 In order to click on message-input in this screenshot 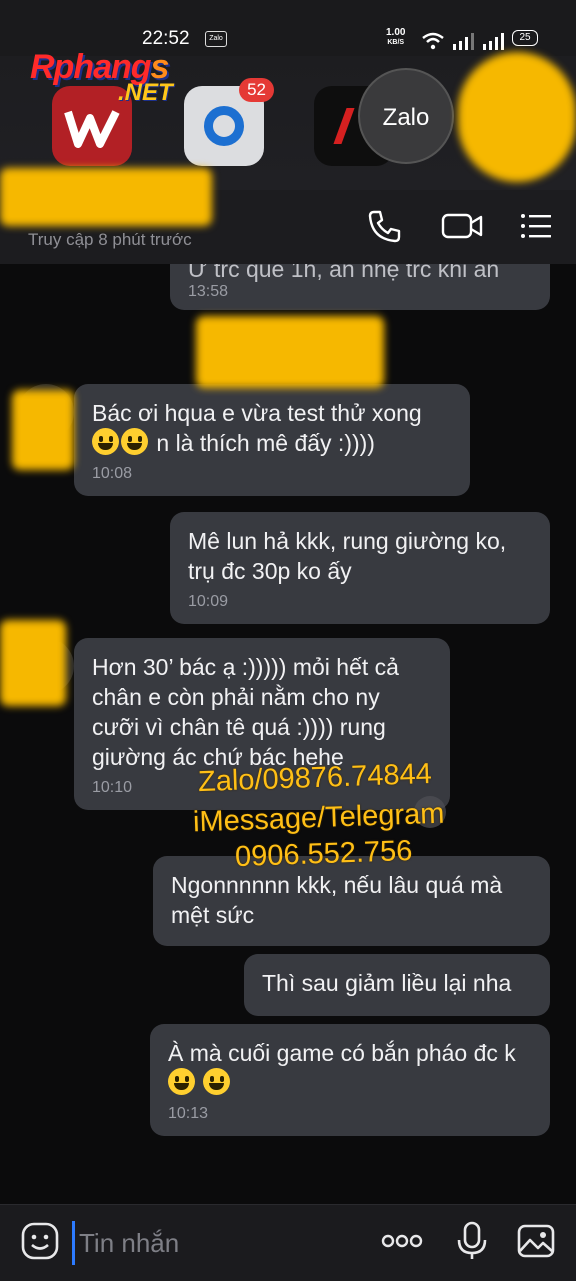, I will do `click(216, 1243)`.